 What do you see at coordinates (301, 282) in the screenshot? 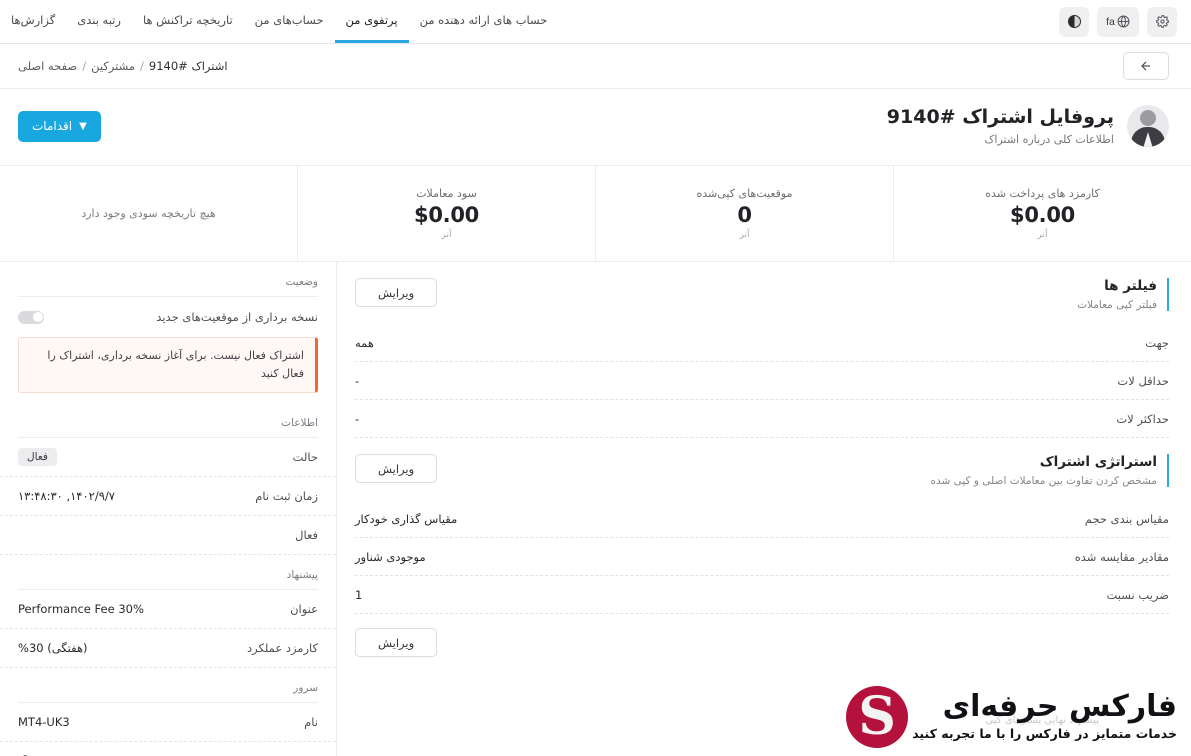
I see `status-section-title: وضعیت` at bounding box center [301, 282].